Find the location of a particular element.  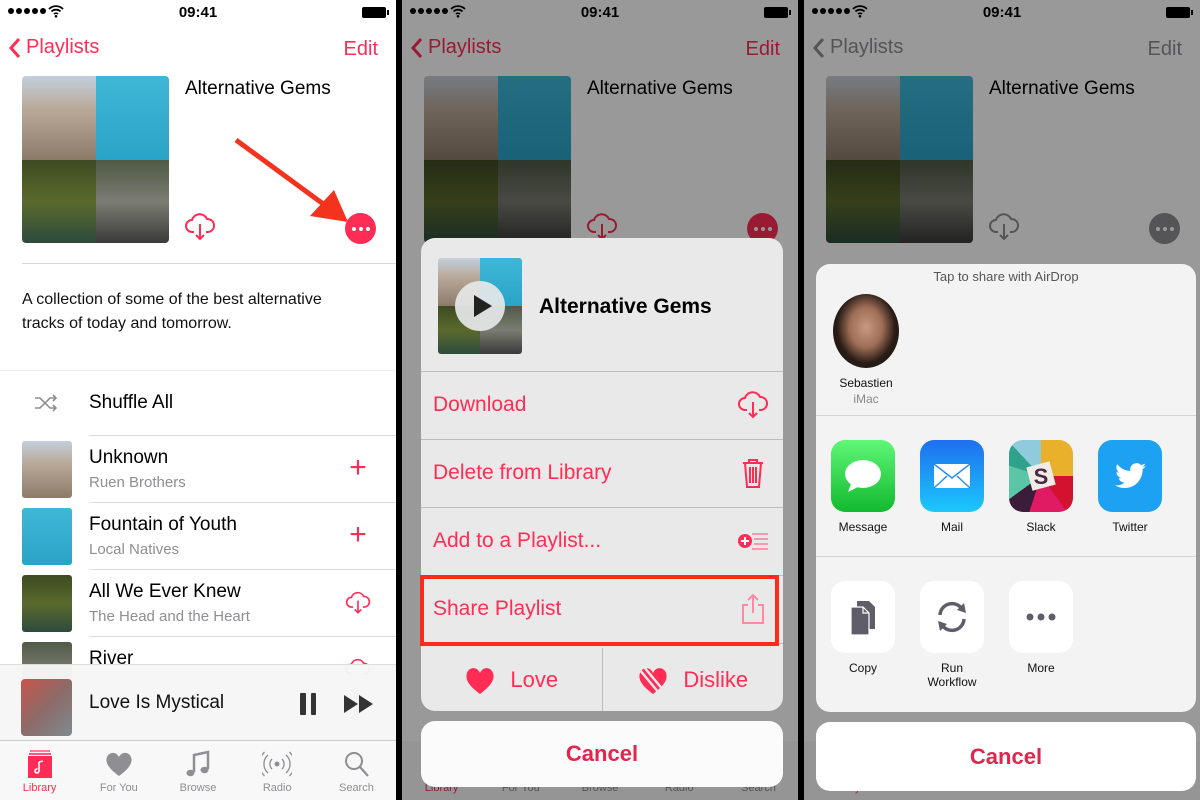

track-artist: Ruen Brothers is located at coordinates (137, 482).